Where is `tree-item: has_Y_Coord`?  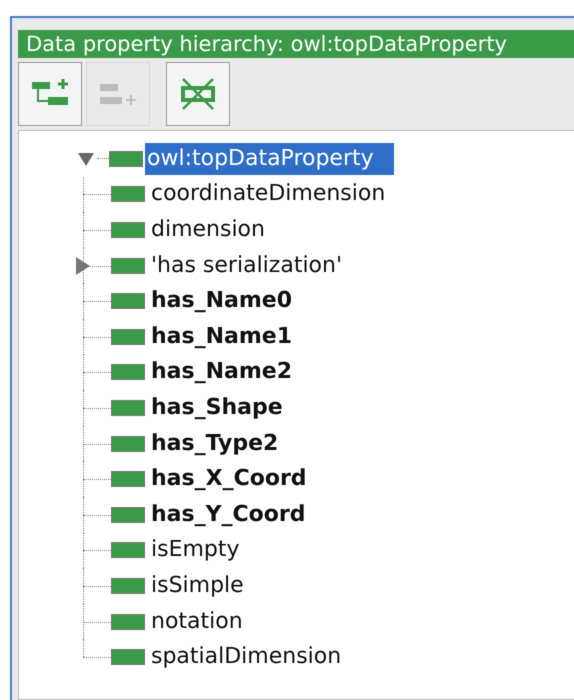 tree-item: has_Y_Coord is located at coordinates (228, 514).